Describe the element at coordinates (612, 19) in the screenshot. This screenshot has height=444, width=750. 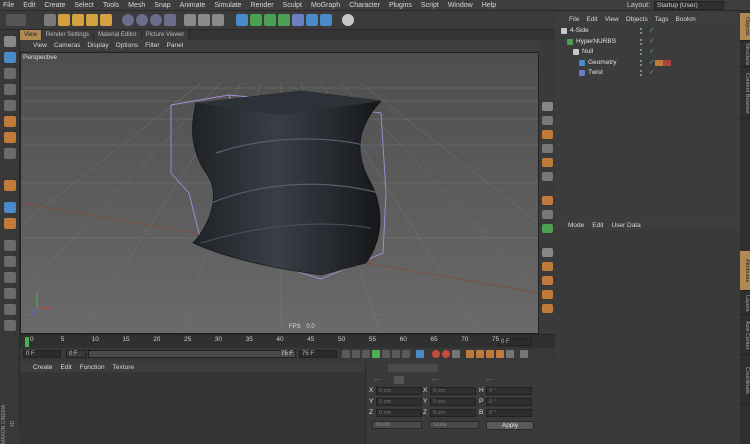
I see `object-menu-view: View` at that location.